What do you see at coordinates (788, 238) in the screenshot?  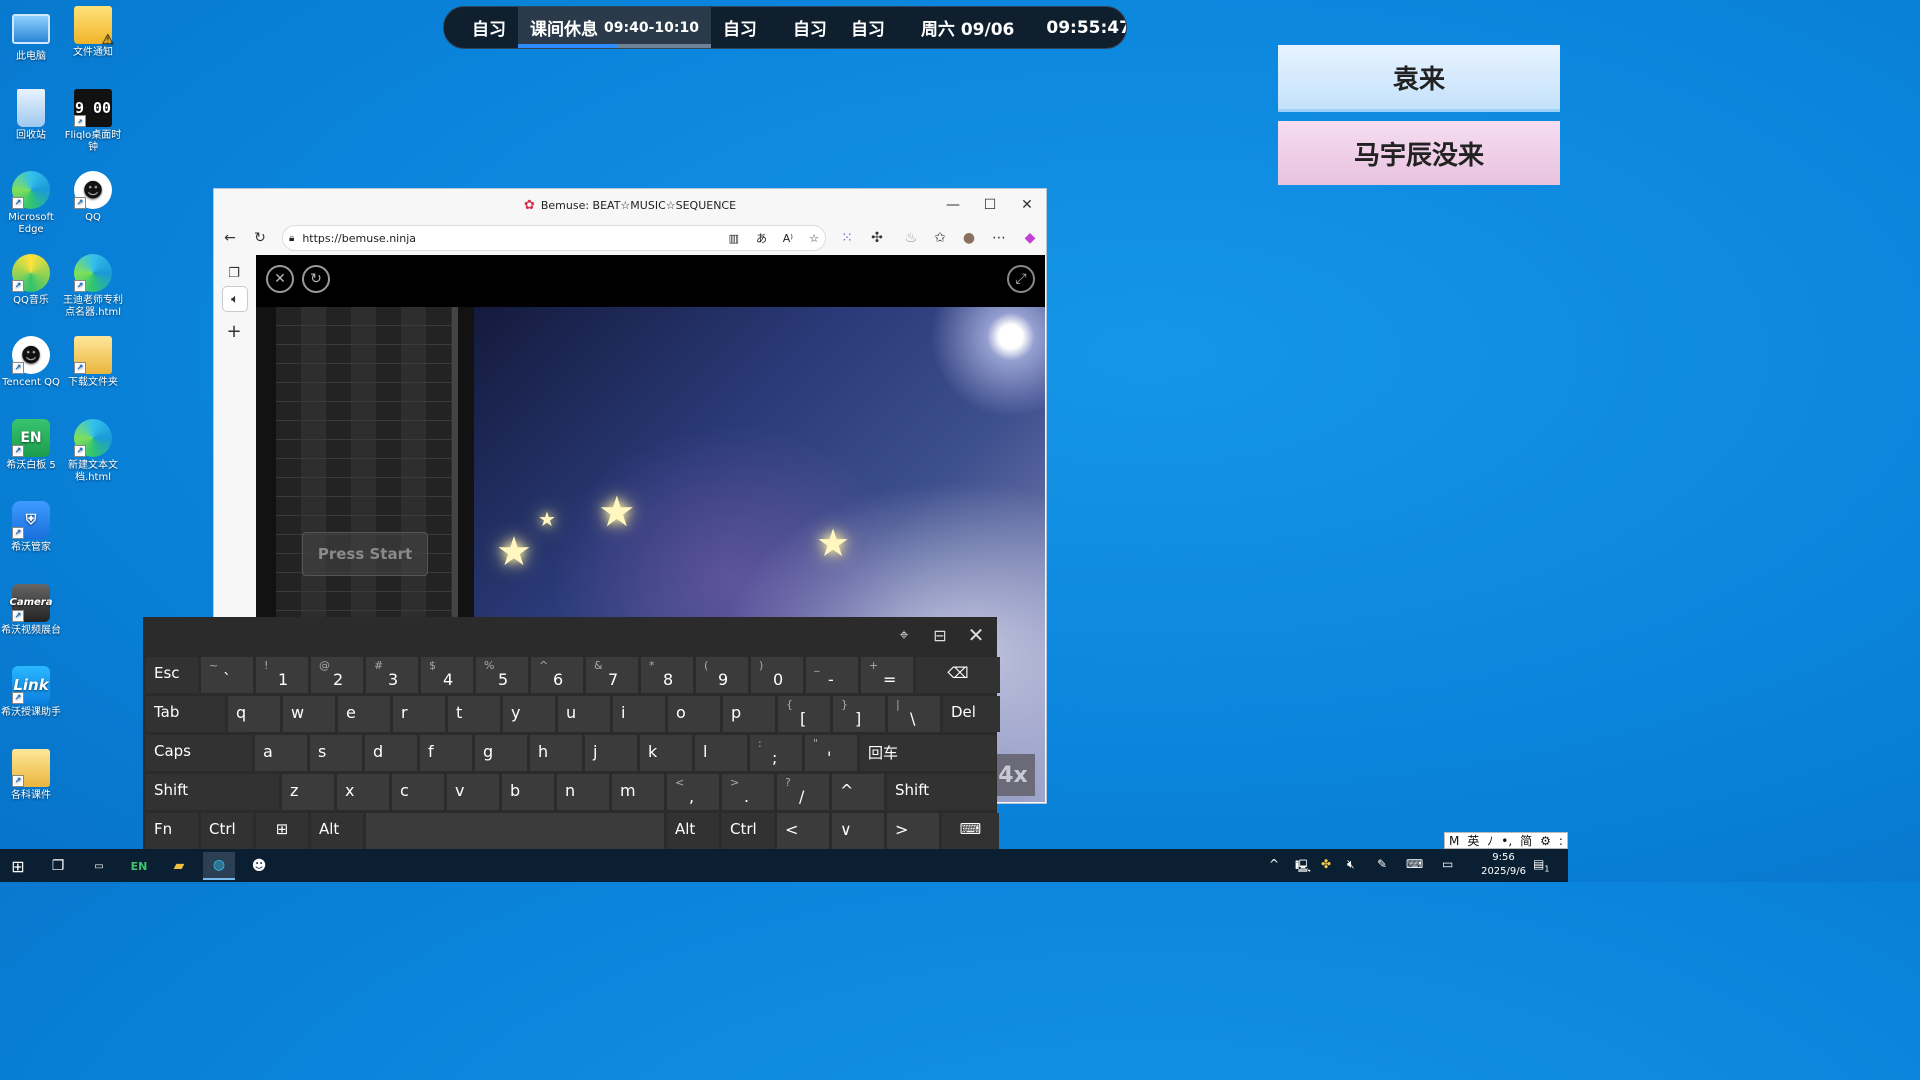 I see `read-aloud-icon: A⁾` at bounding box center [788, 238].